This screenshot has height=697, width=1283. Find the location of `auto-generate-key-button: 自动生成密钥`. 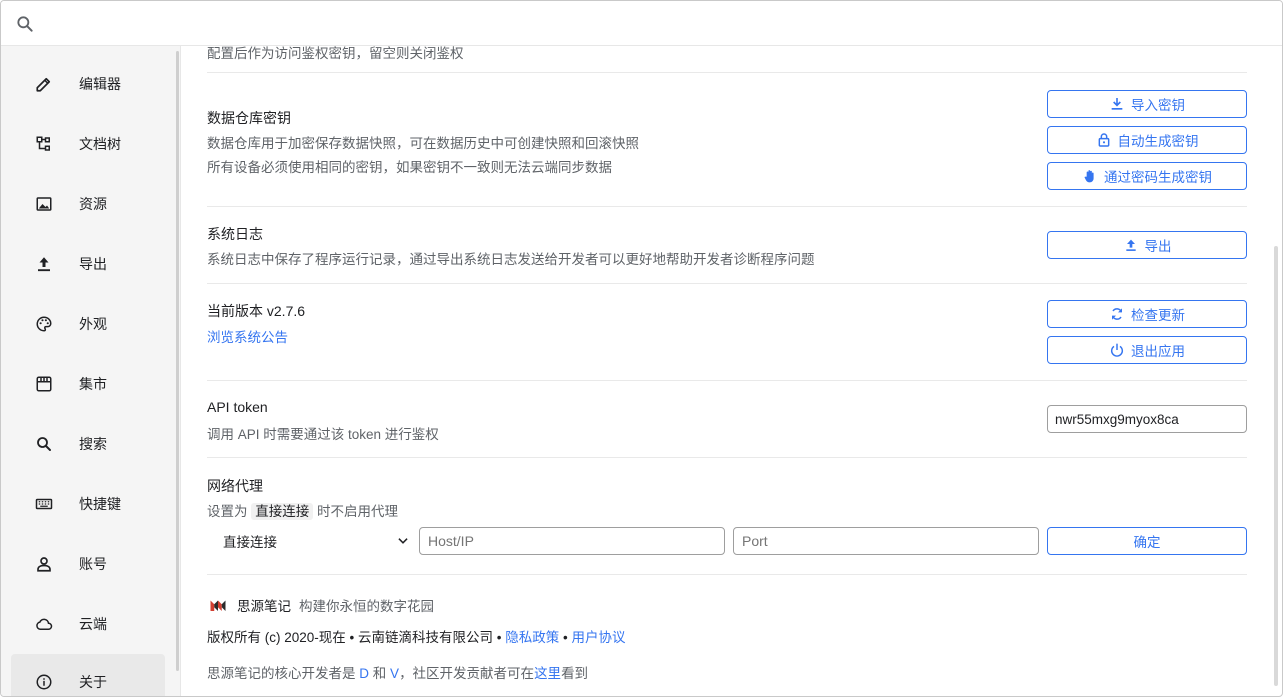

auto-generate-key-button: 自动生成密钥 is located at coordinates (1147, 140).